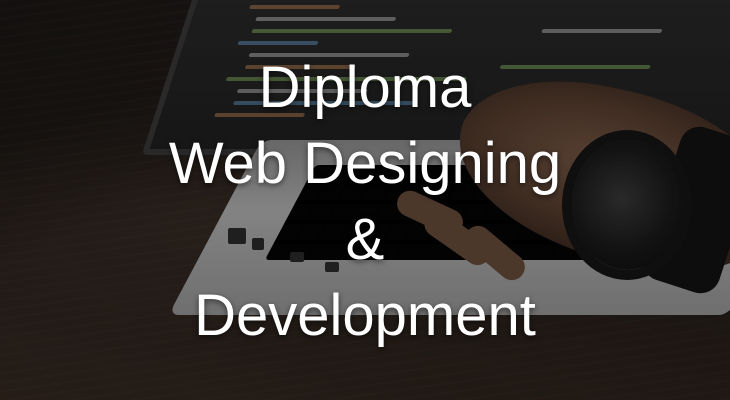 The height and width of the screenshot is (400, 730). What do you see at coordinates (365, 163) in the screenshot?
I see `title-line-web-designing: Web Designing` at bounding box center [365, 163].